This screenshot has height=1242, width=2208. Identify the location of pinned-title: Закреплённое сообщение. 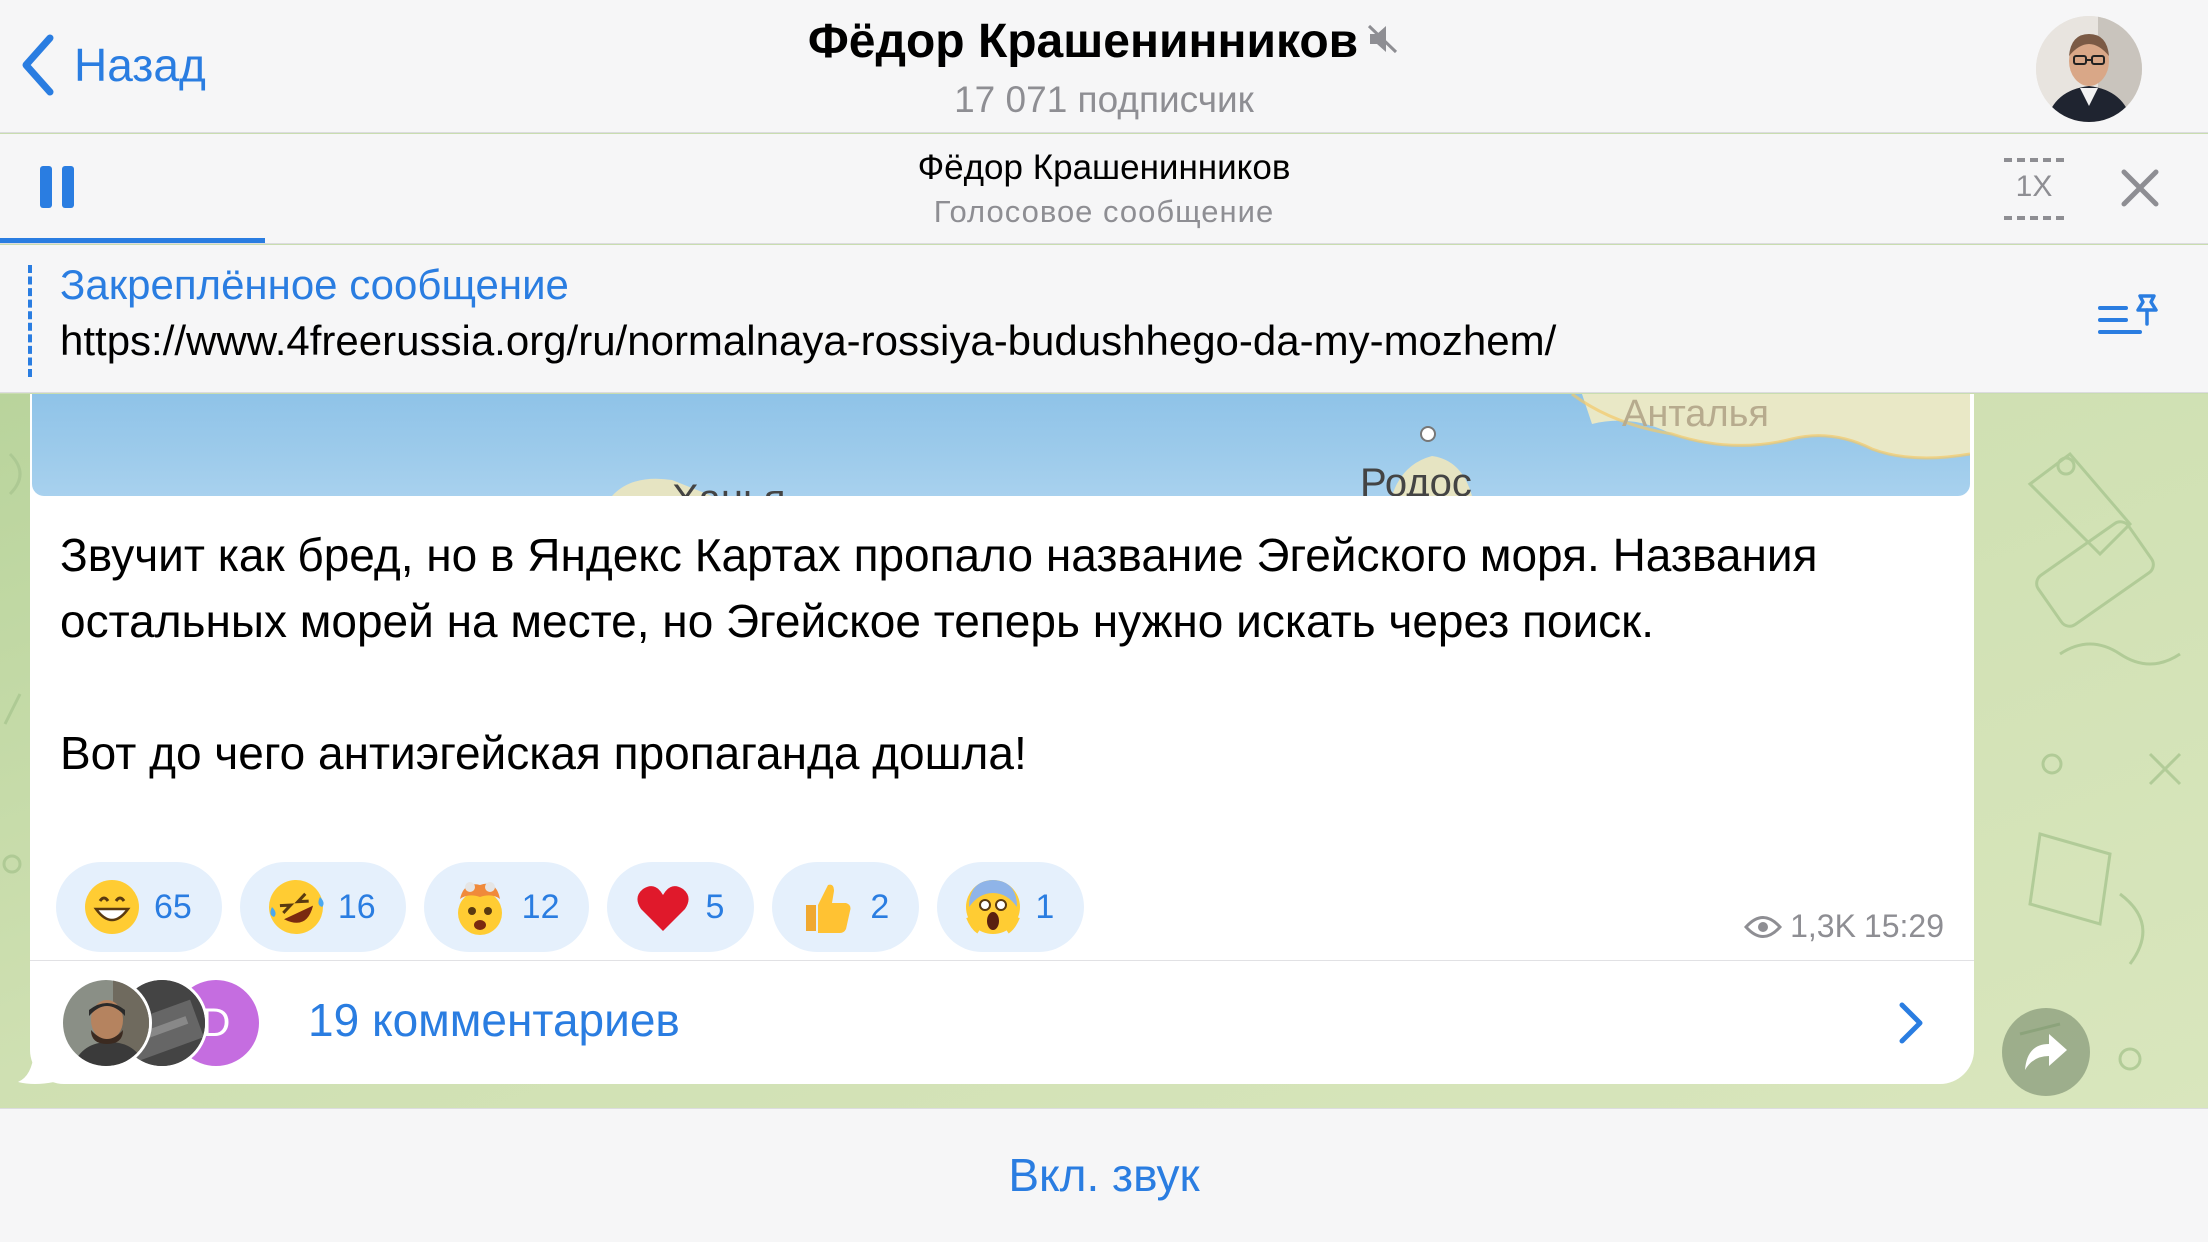
(314, 284).